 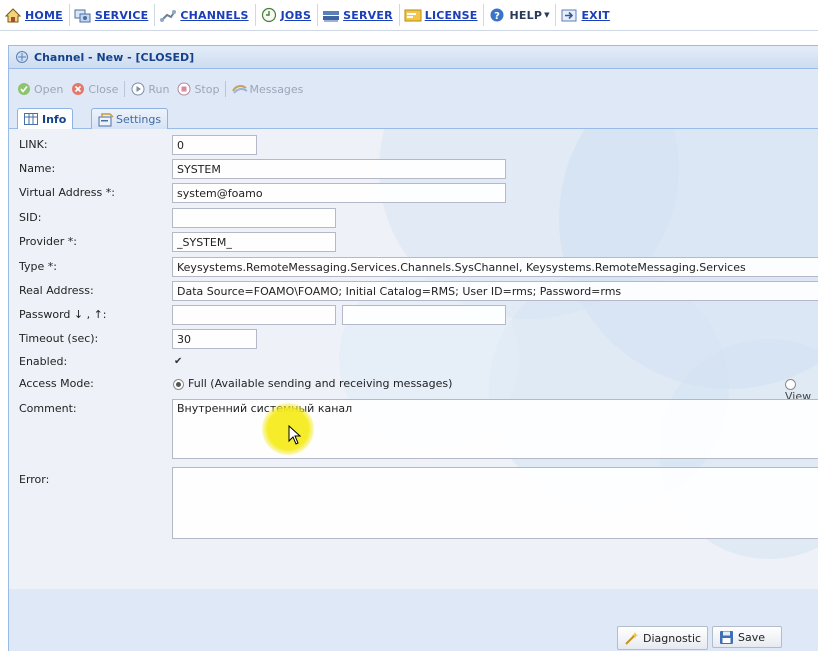 What do you see at coordinates (240, 89) in the screenshot?
I see `messages-icon` at bounding box center [240, 89].